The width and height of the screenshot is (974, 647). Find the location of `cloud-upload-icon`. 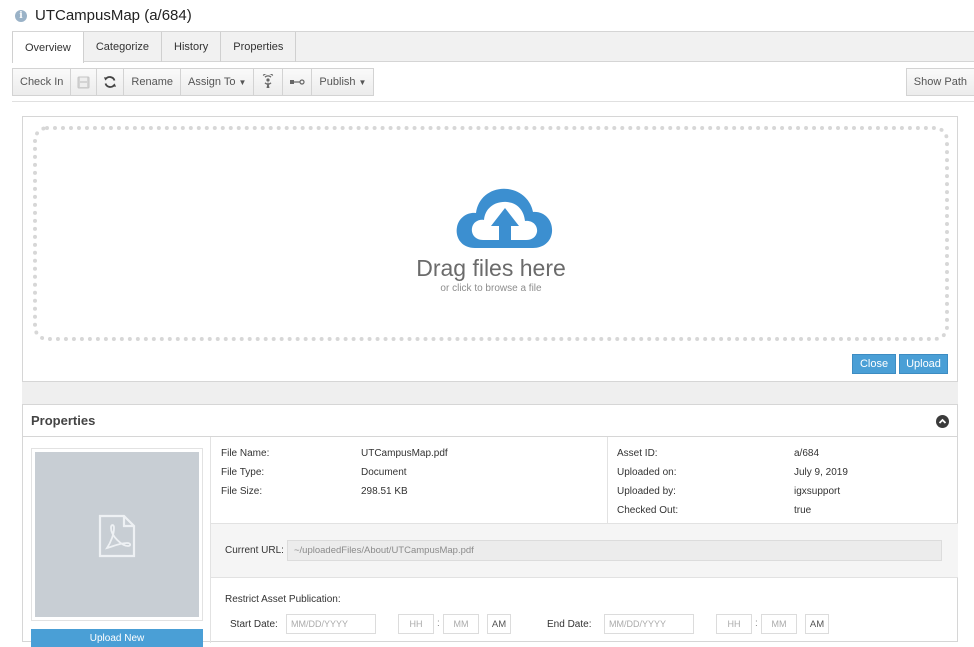

cloud-upload-icon is located at coordinates (504, 218).